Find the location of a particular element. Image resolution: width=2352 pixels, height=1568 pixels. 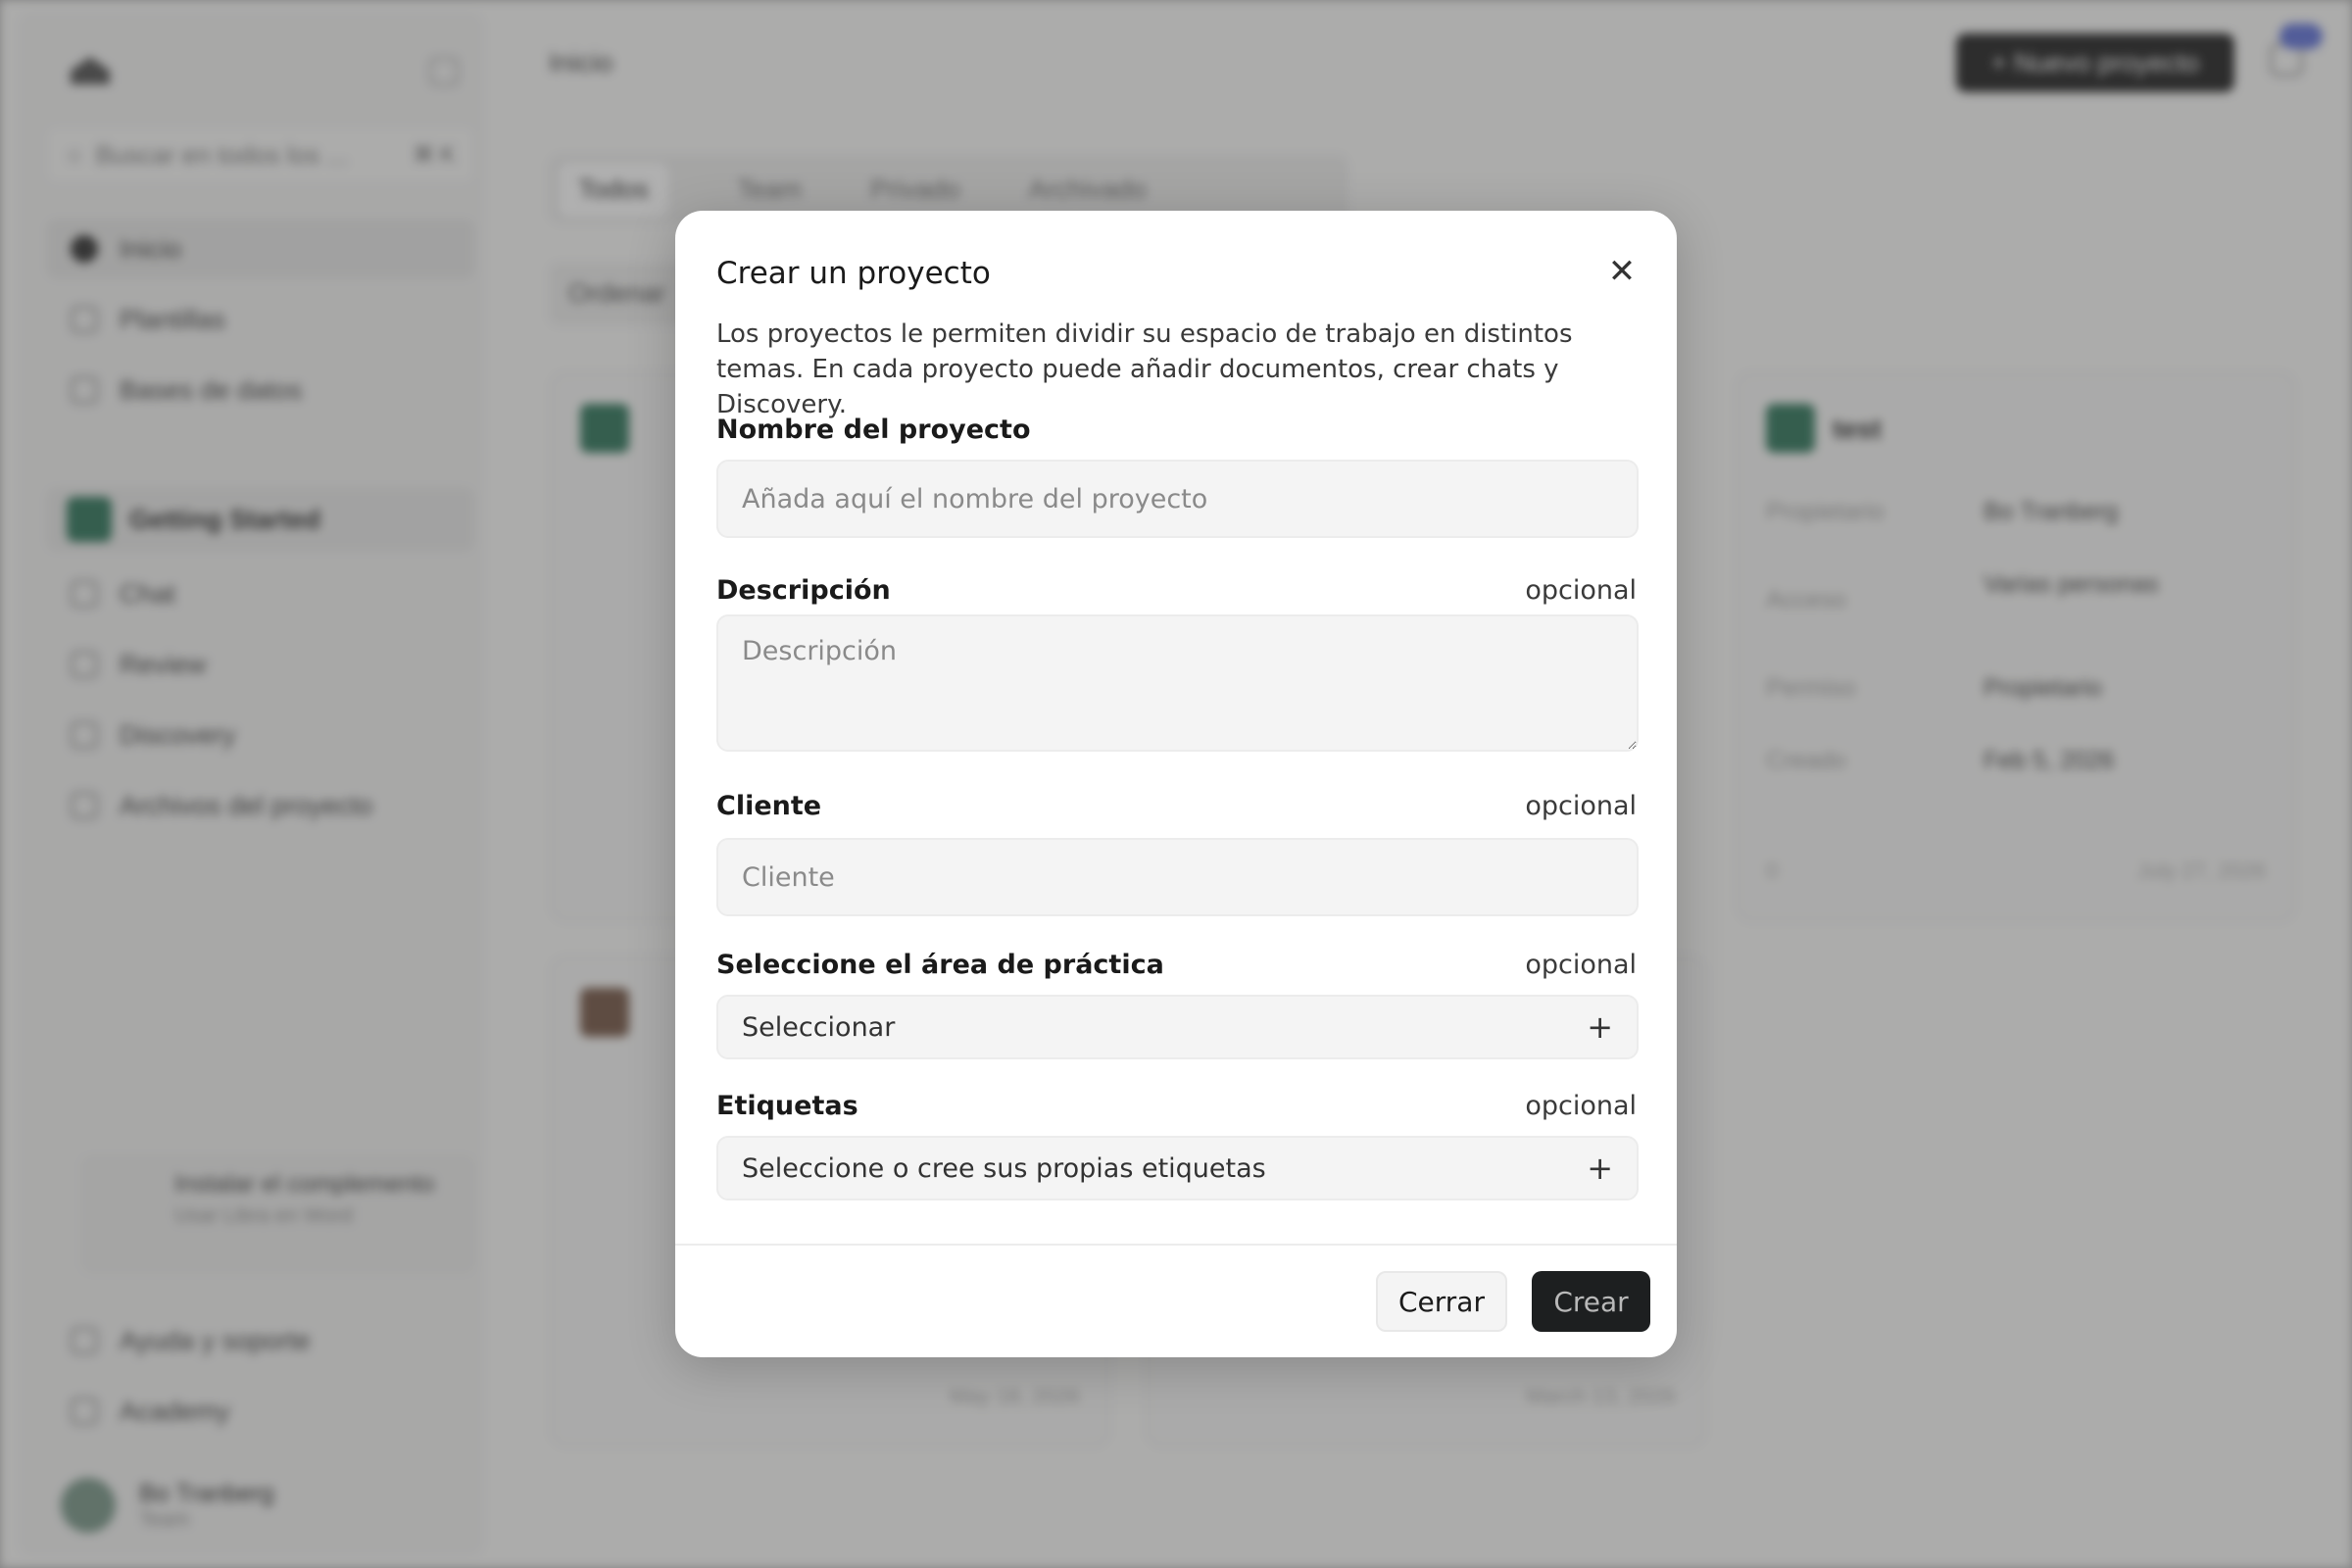

dialog-title: Crear un proyecto is located at coordinates (853, 273).